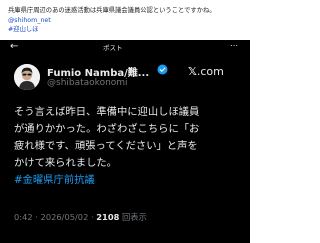  What do you see at coordinates (107, 112) in the screenshot?
I see `tweet-line: そう言えば昨日、準備中に迎山しほ議員` at bounding box center [107, 112].